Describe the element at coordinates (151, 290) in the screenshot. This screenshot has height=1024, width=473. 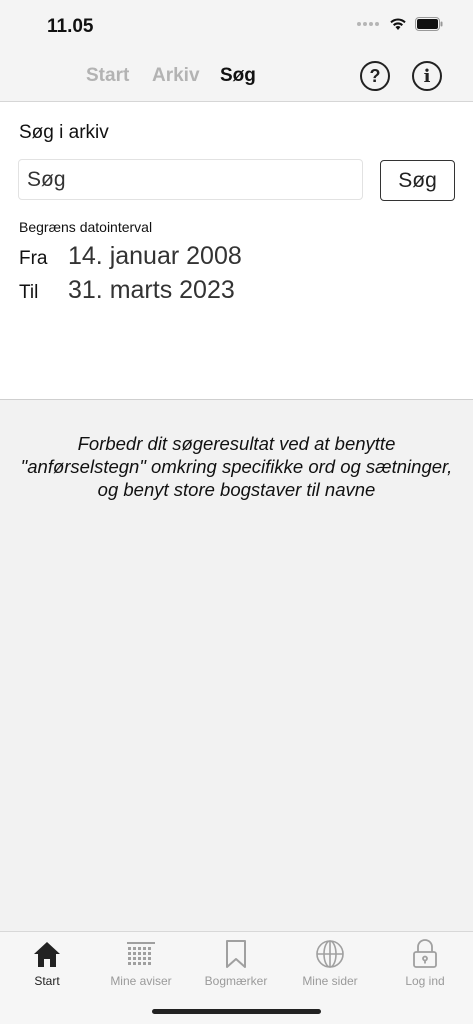
I see `to-date-value: 31. marts 2023` at that location.